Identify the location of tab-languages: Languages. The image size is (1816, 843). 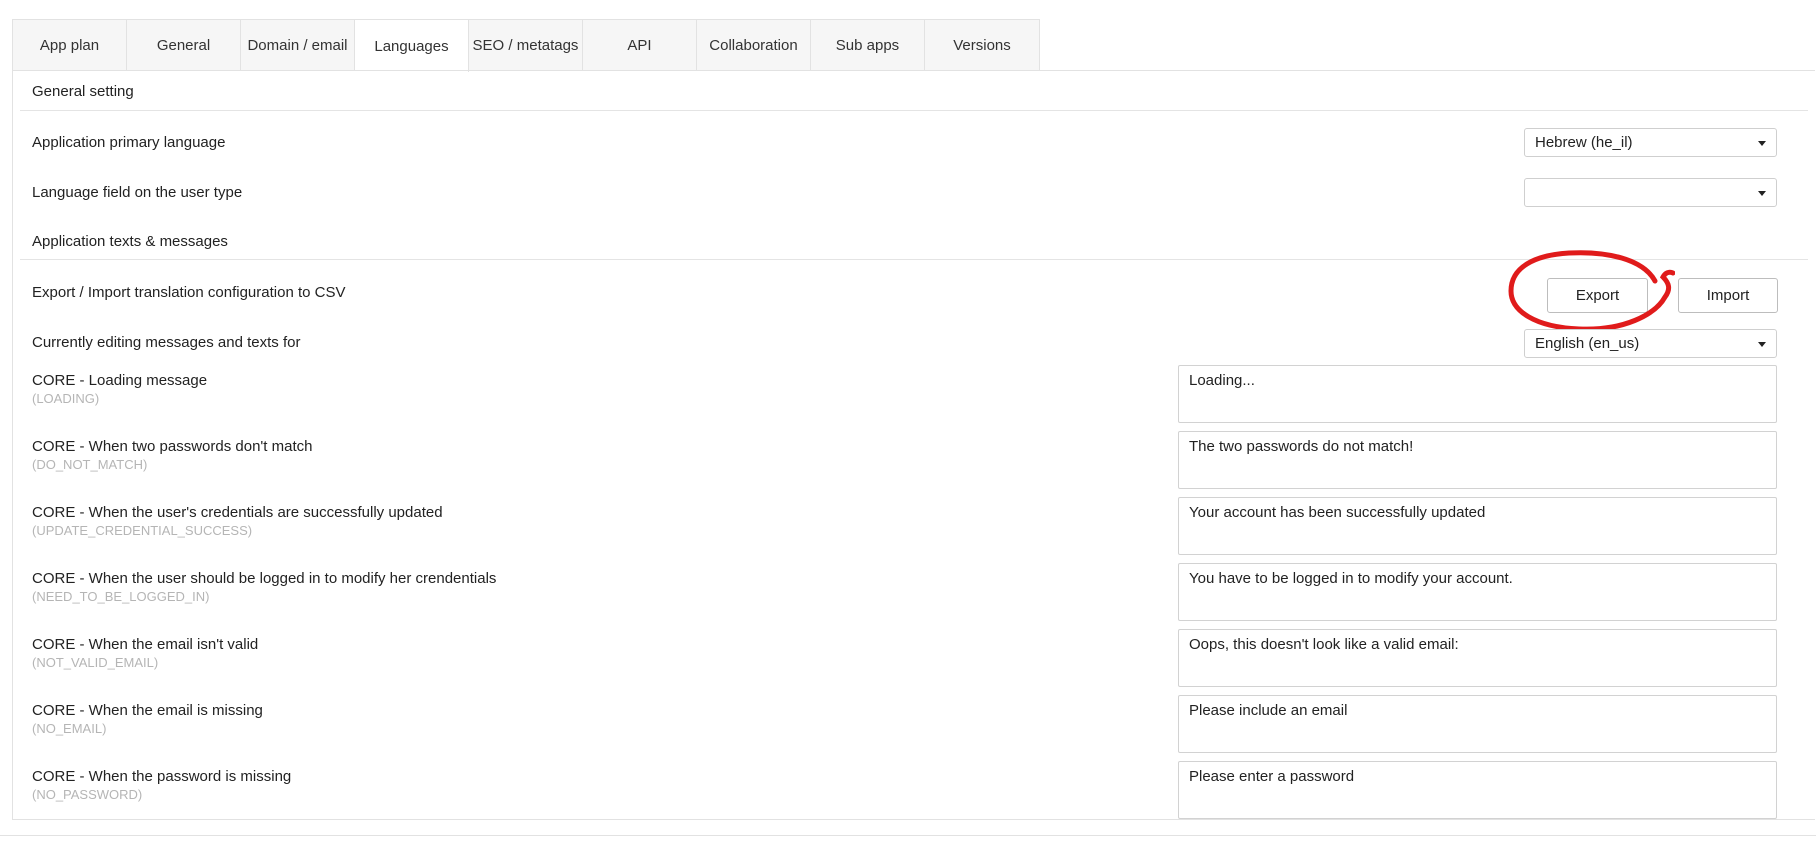
(412, 46).